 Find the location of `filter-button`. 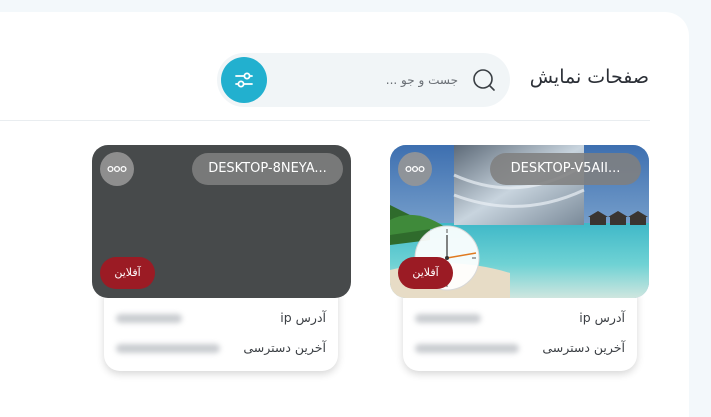

filter-button is located at coordinates (244, 80).